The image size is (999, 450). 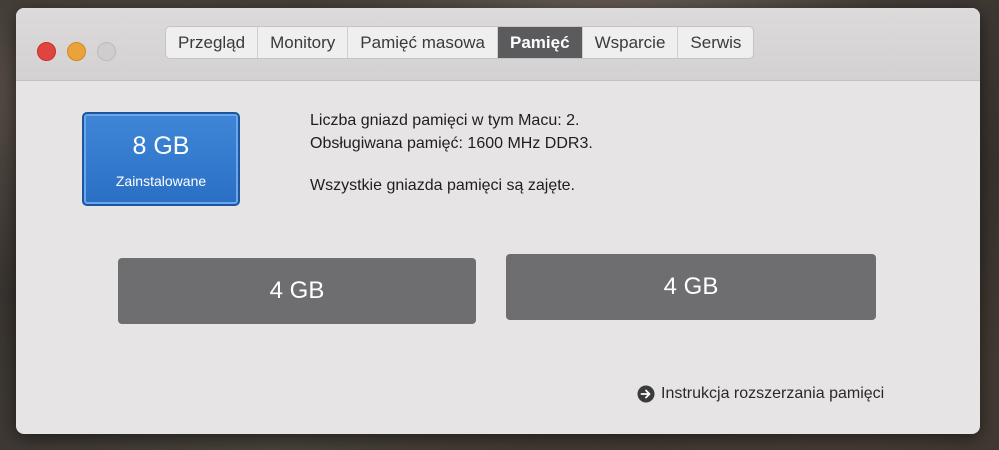 I want to click on memory-slots-count: Liczba gniazd pamięci w tym Macu: 2., so click(x=445, y=120).